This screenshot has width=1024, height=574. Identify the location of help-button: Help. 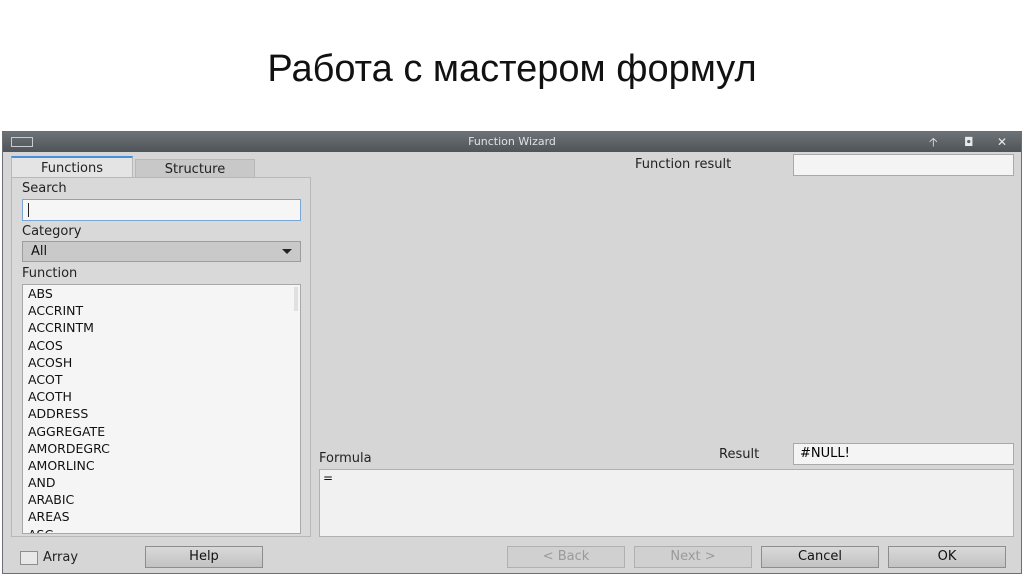
(204, 557).